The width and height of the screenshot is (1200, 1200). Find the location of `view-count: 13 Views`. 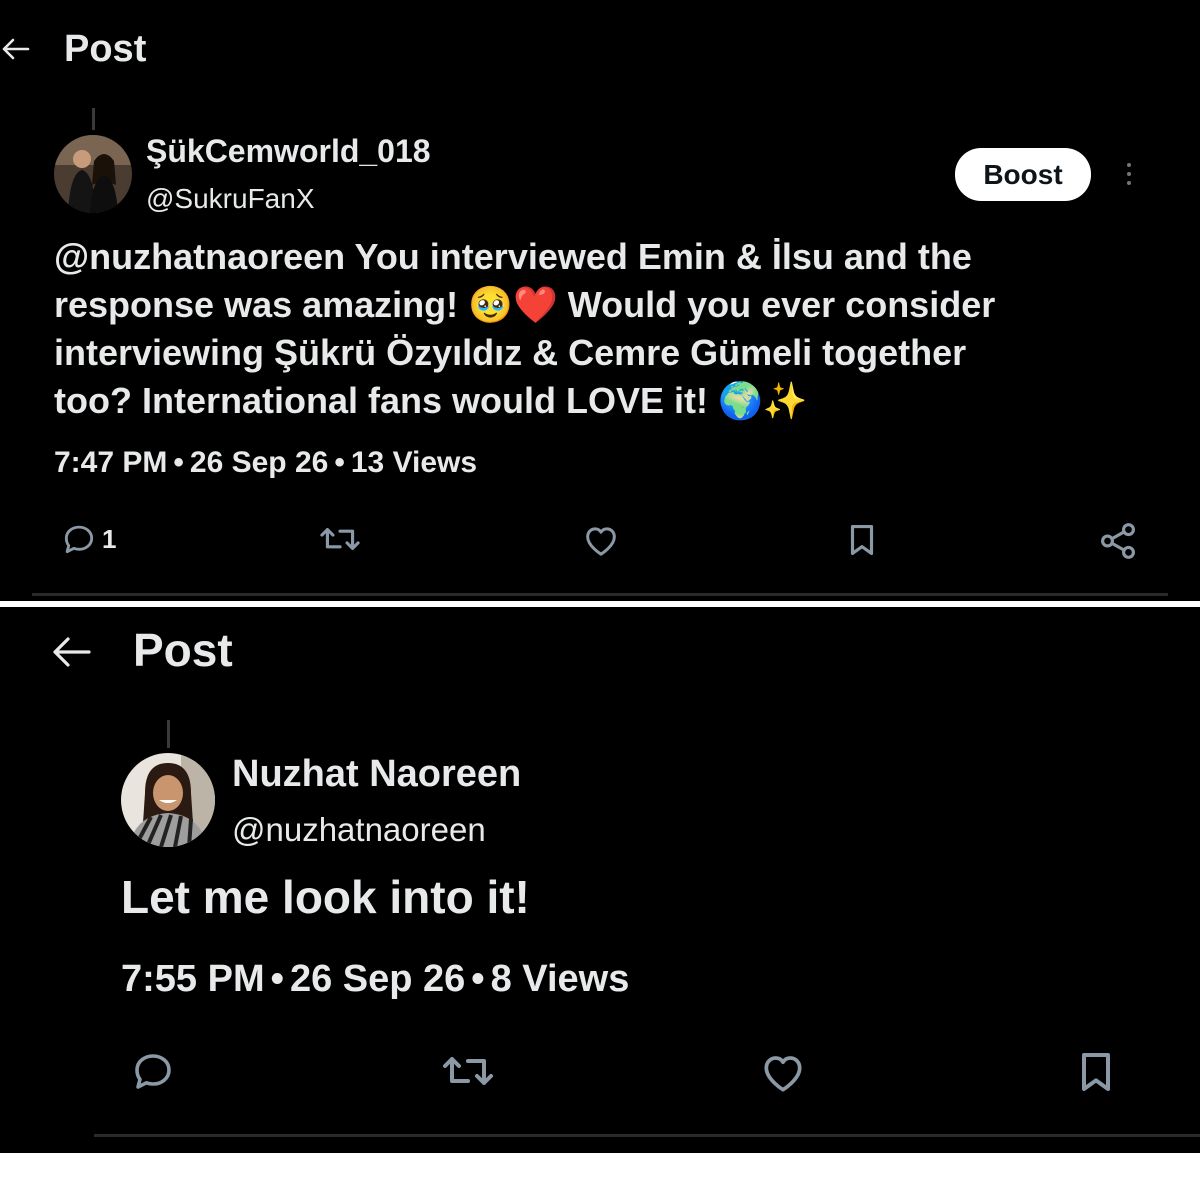

view-count: 13 Views is located at coordinates (414, 462).